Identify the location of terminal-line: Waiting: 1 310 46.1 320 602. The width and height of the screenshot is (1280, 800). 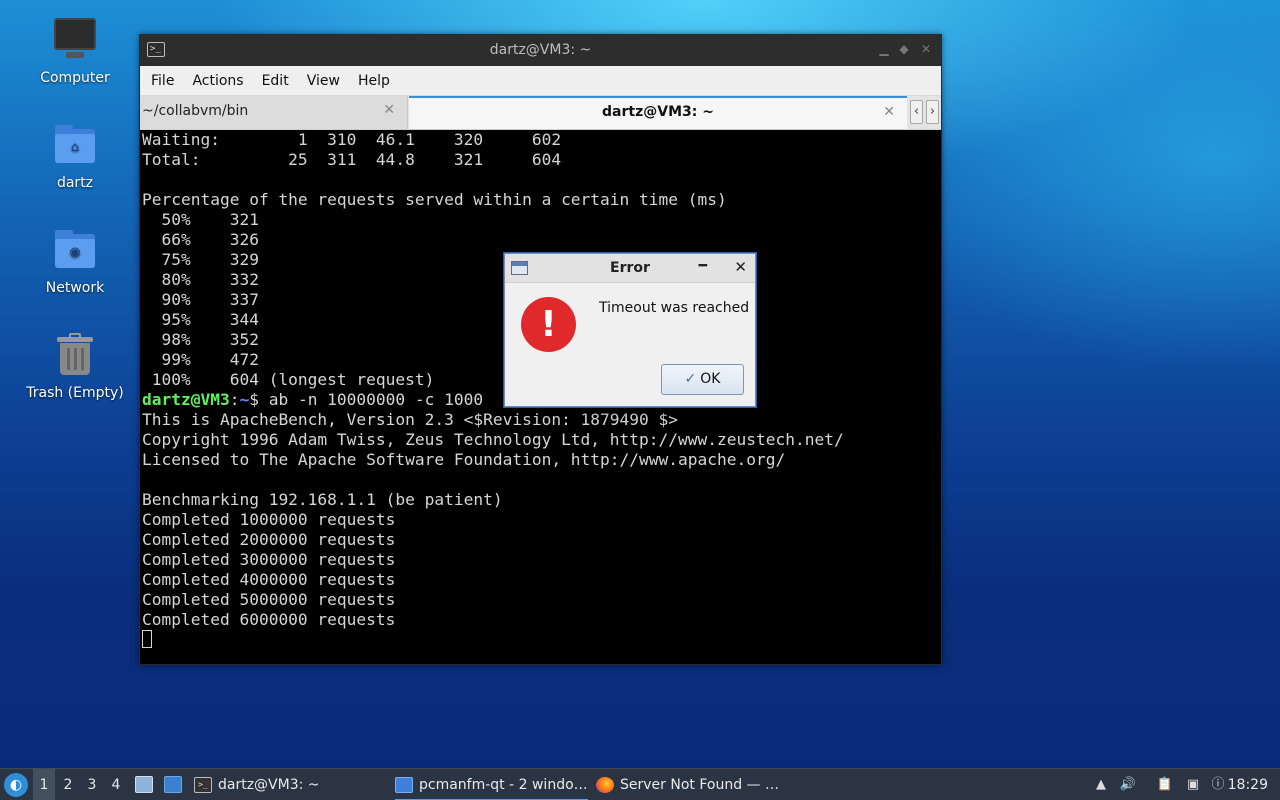
(352, 139).